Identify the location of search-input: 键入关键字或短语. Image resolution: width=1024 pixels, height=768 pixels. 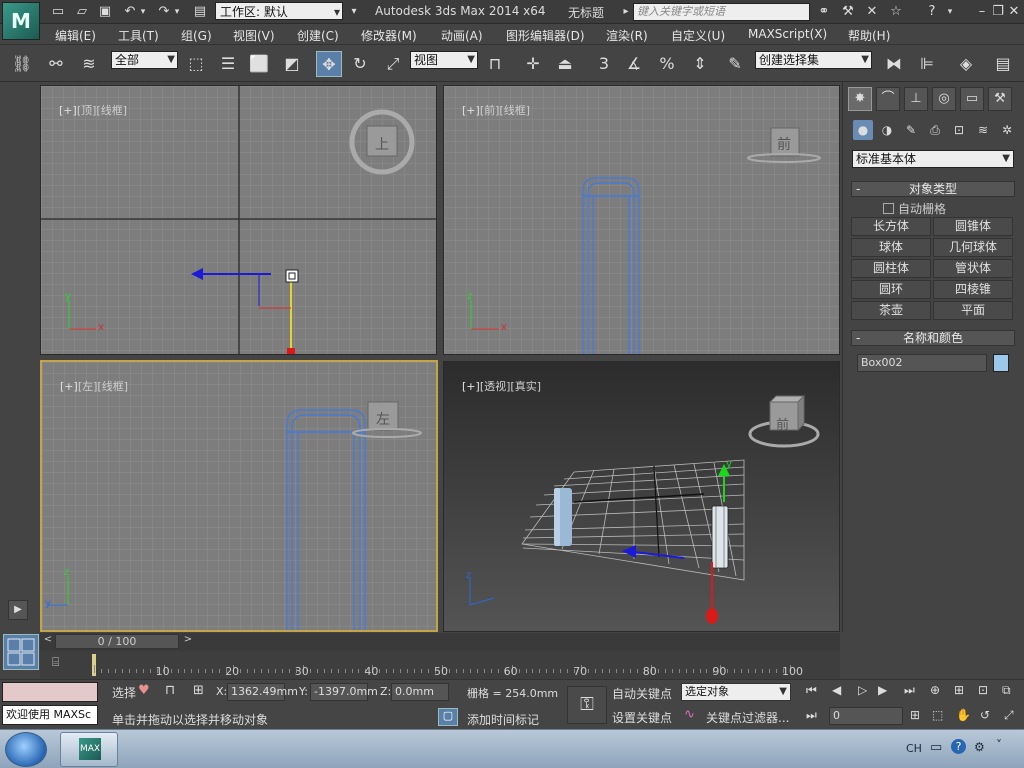
(721, 12).